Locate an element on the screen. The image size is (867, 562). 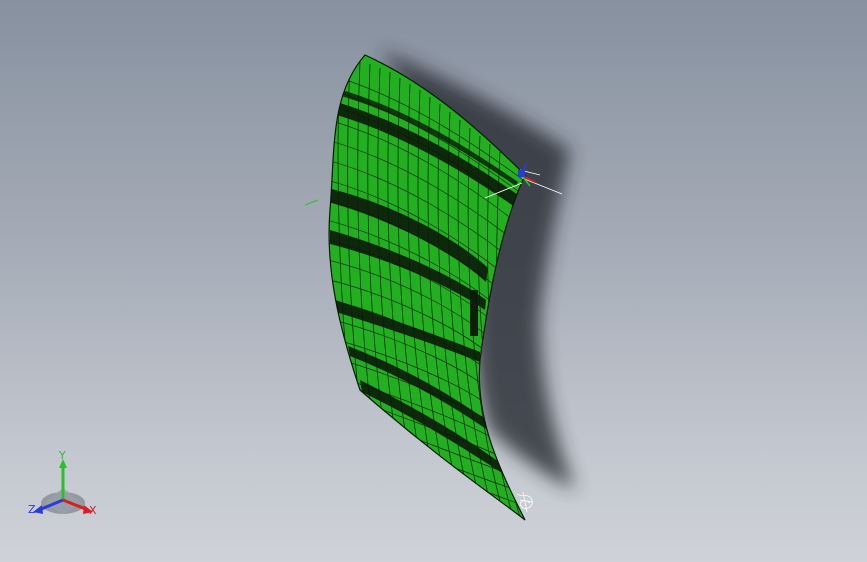
reference-triad: Y Z X is located at coordinates (64, 485).